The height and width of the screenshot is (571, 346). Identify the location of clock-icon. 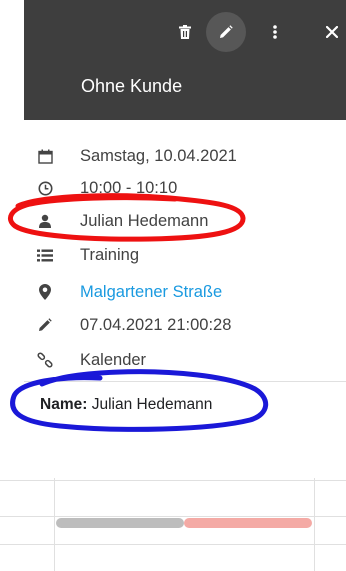
(45, 188).